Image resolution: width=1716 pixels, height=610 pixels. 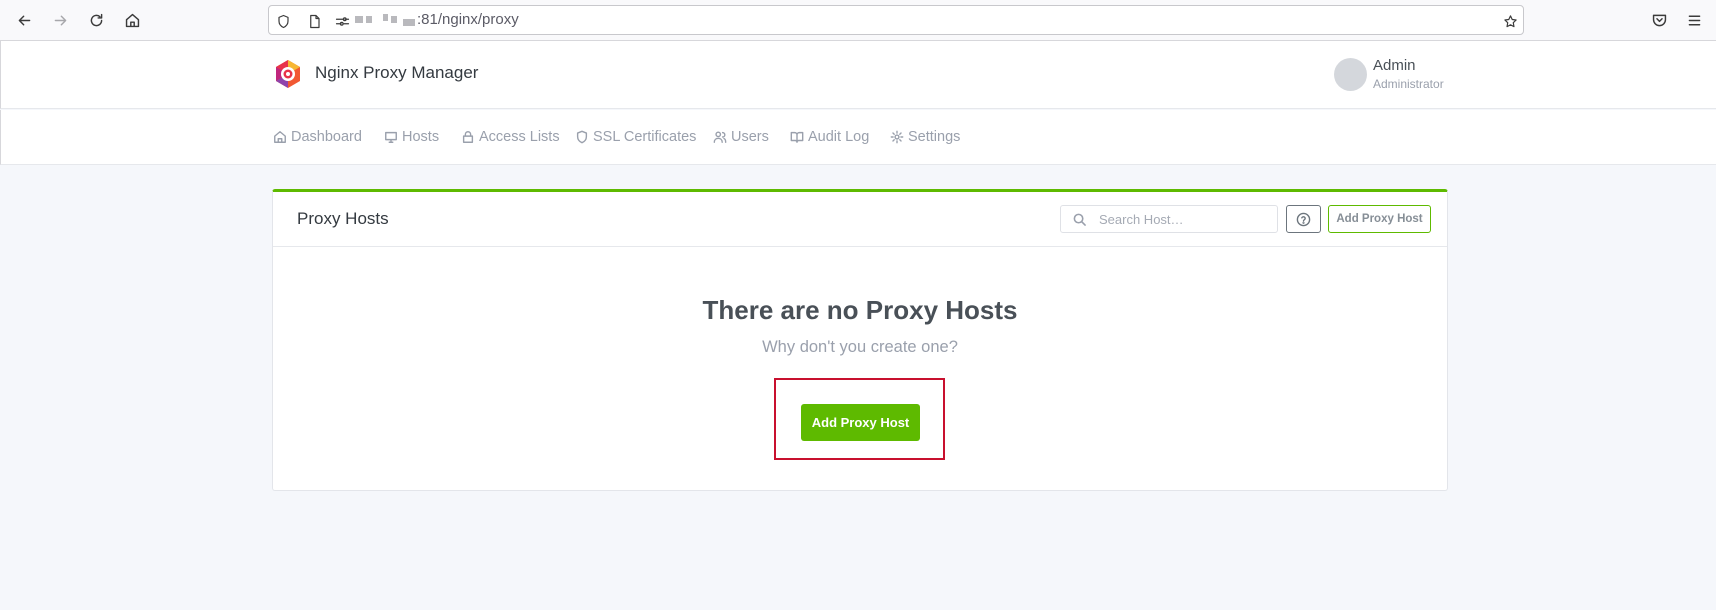 What do you see at coordinates (314, 21) in the screenshot?
I see `page-icon` at bounding box center [314, 21].